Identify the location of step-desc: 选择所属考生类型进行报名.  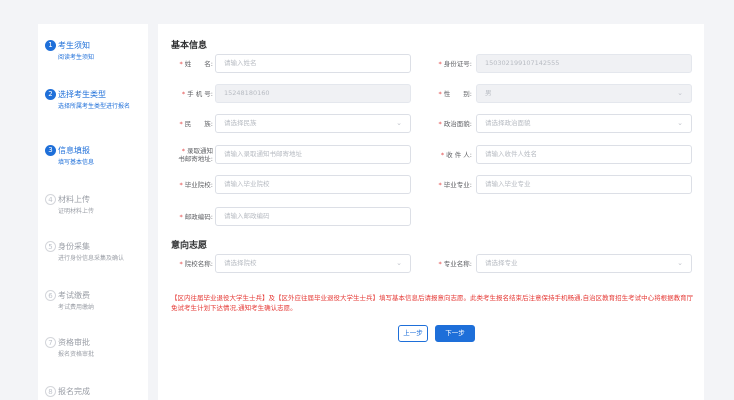
(94, 106).